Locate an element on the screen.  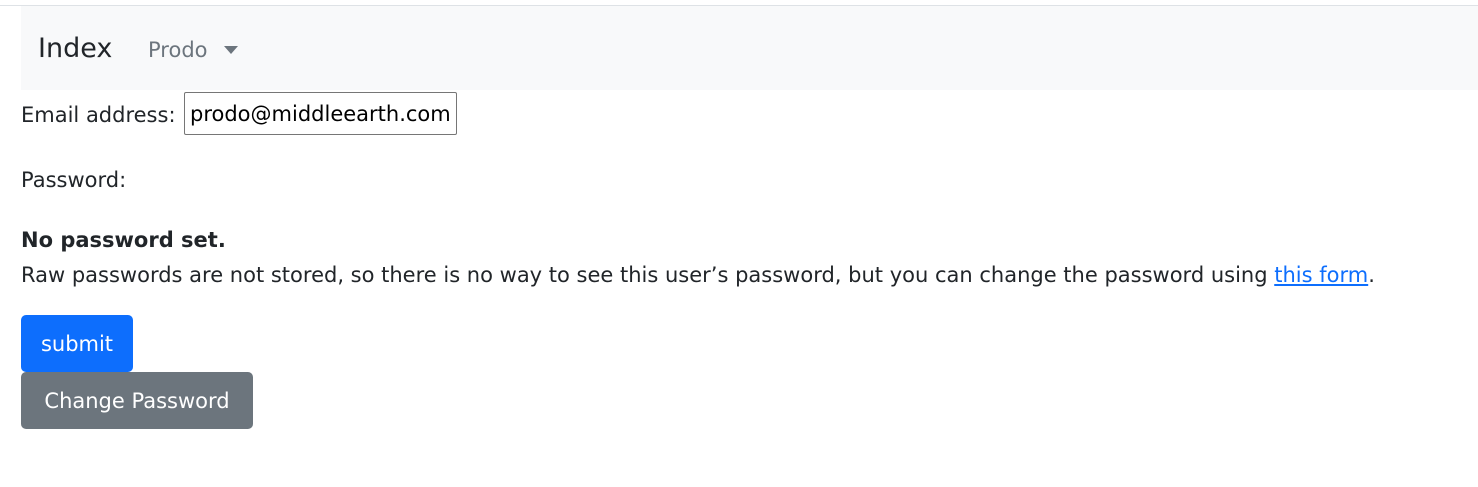
caret-down-icon is located at coordinates (230, 50).